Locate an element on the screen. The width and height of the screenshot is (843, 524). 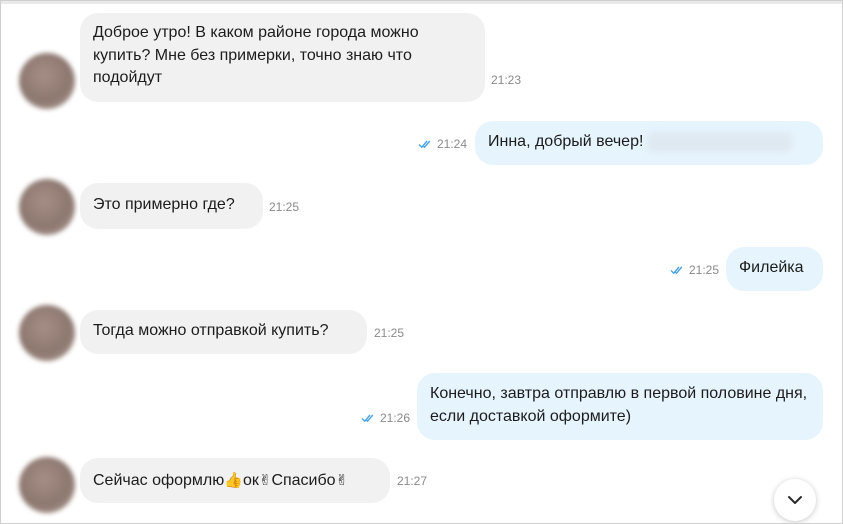
thumbs-up-icon: 👍 is located at coordinates (233, 480).